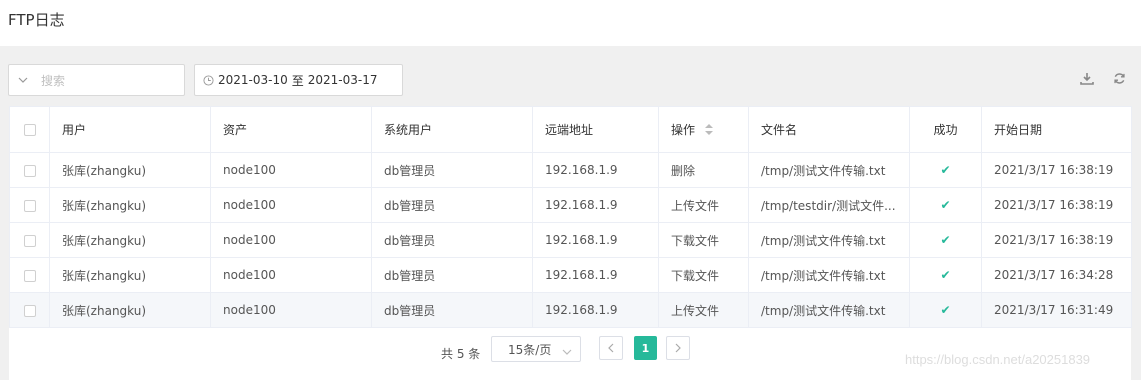 This screenshot has width=1141, height=380. What do you see at coordinates (570, 23) in the screenshot?
I see `page-header: FTP日志` at bounding box center [570, 23].